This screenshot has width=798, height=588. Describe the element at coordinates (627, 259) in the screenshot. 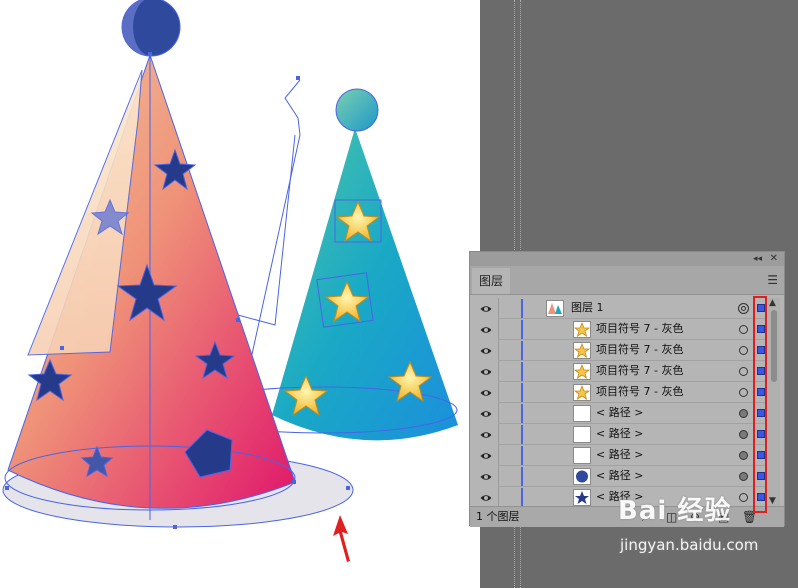

I see `panel-title-bar: ◂◂ ✕` at that location.